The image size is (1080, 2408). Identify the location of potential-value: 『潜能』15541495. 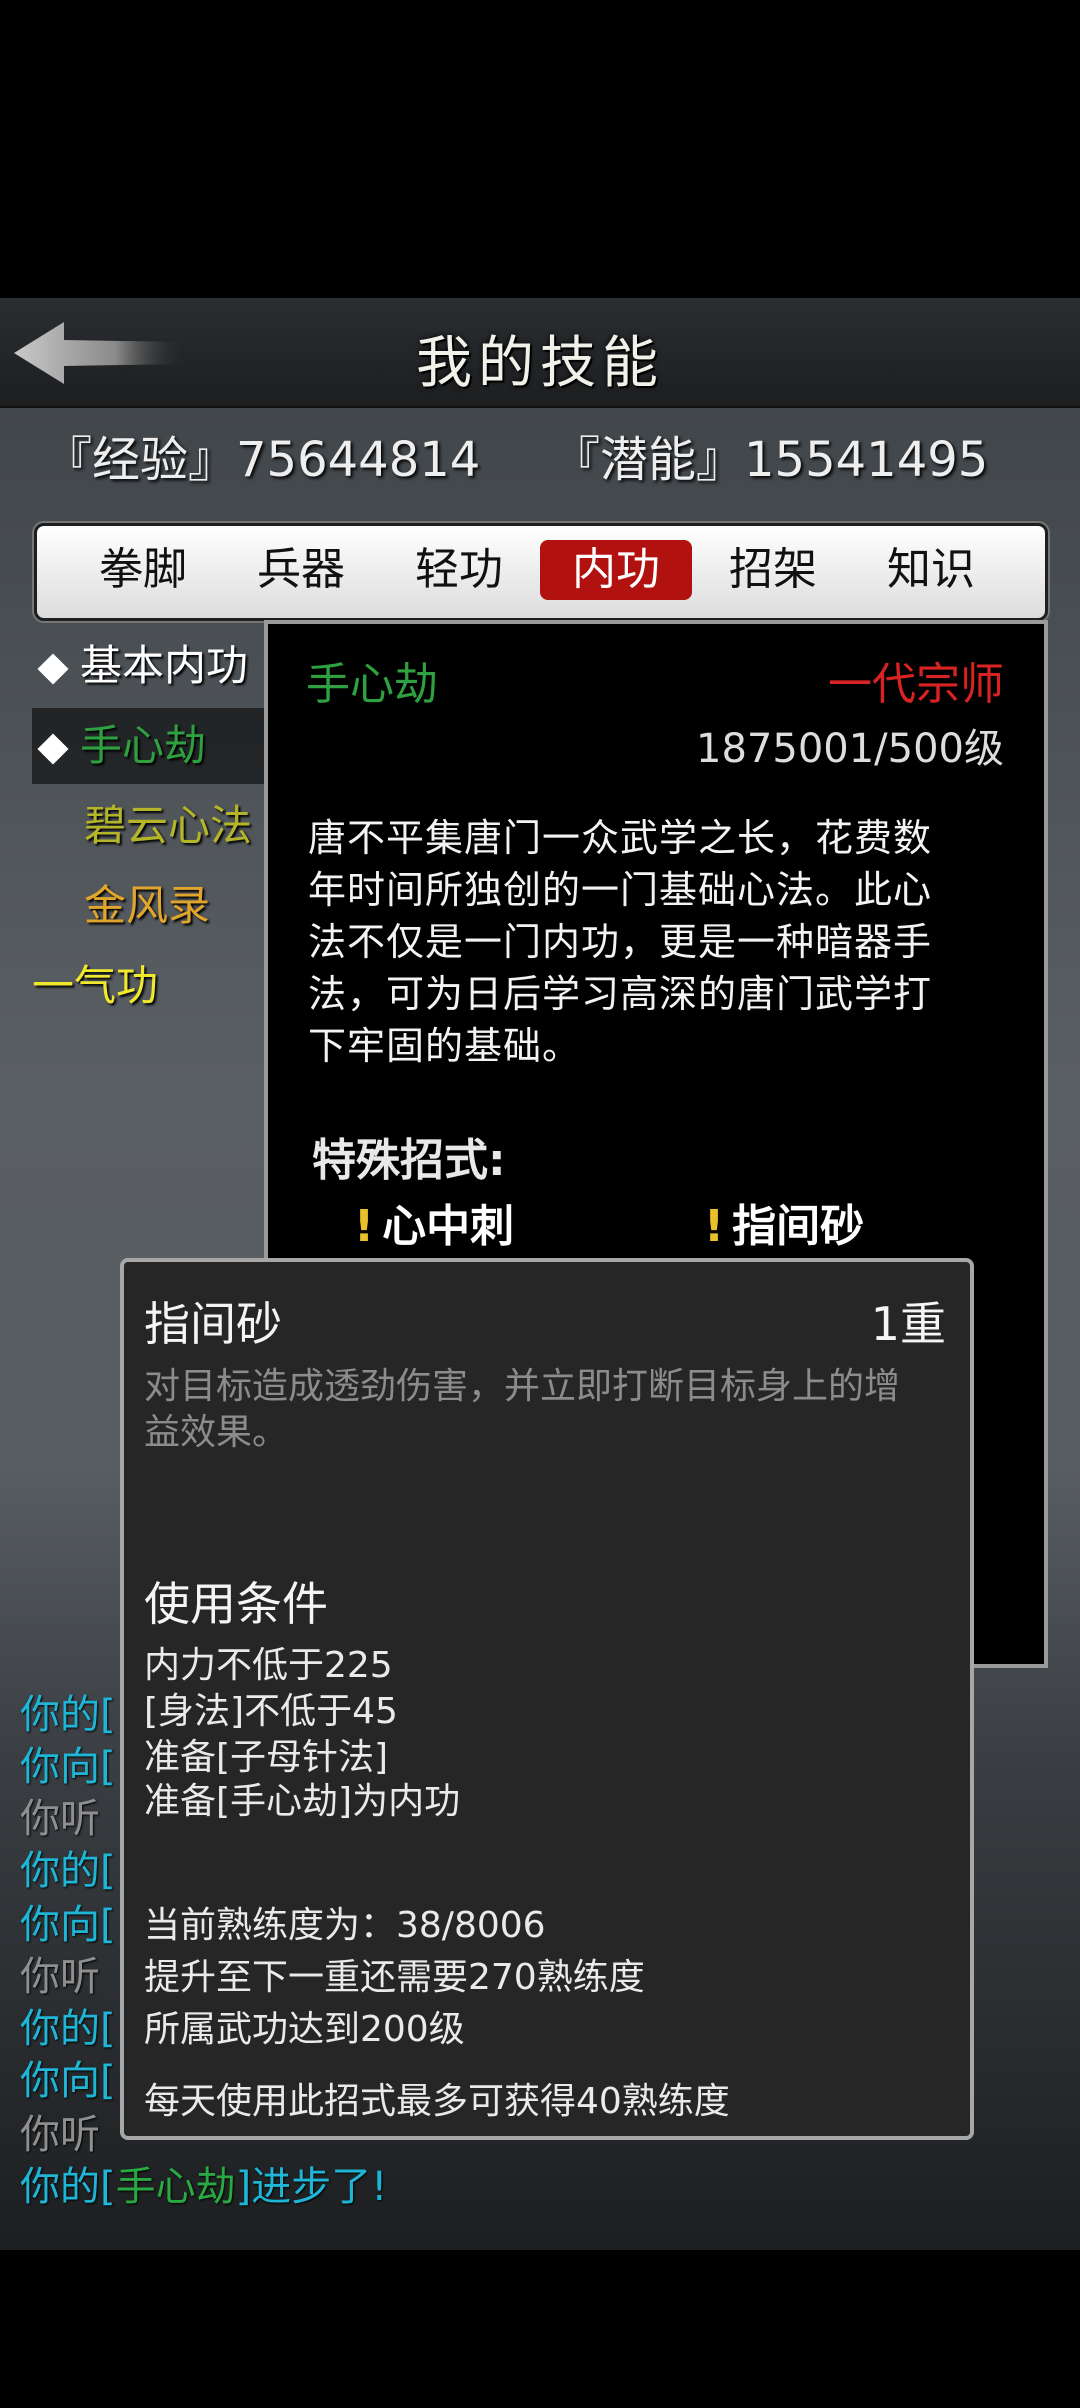
(770, 460).